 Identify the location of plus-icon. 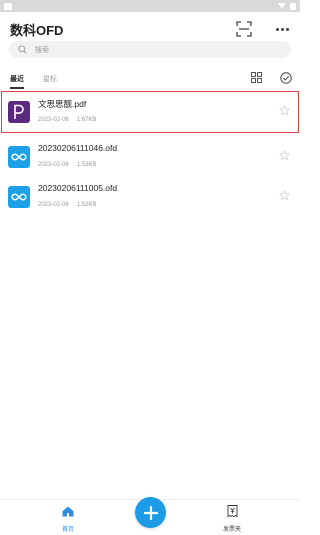
(150, 512).